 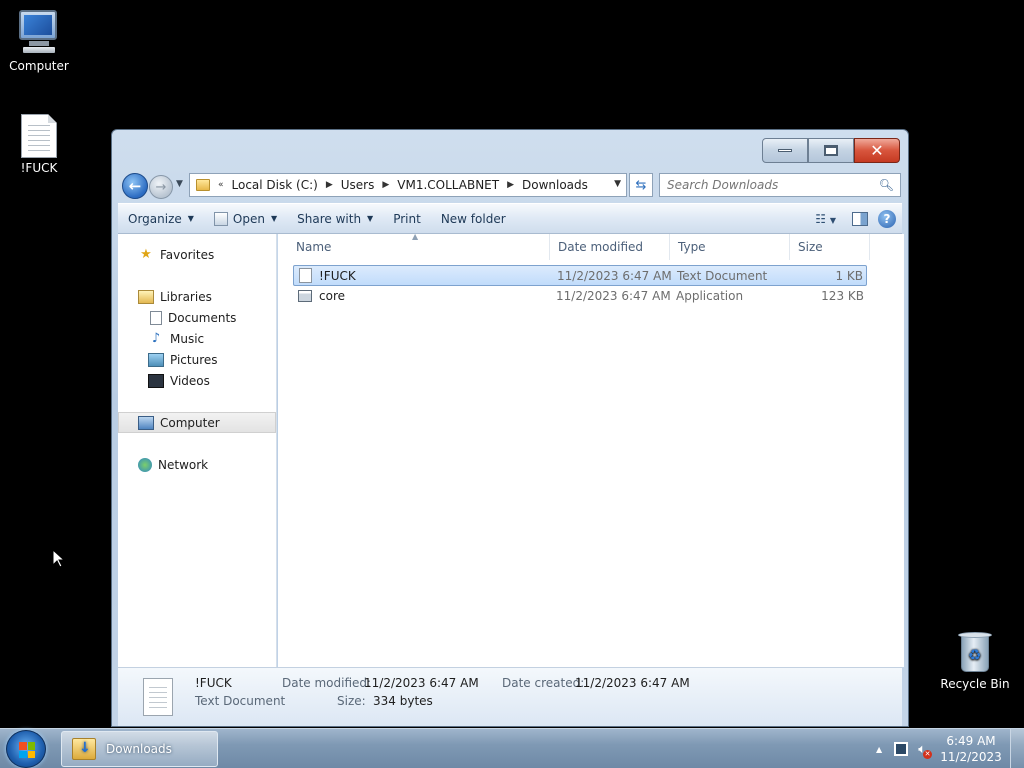 What do you see at coordinates (730, 247) in the screenshot?
I see `column-header-type: Type` at bounding box center [730, 247].